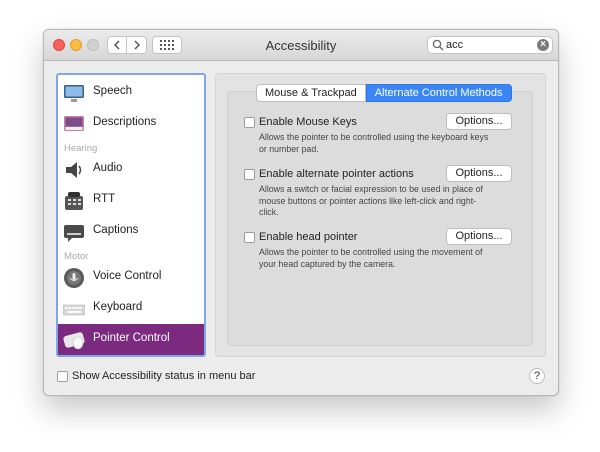 The width and height of the screenshot is (600, 452). Describe the element at coordinates (131, 200) in the screenshot. I see `sidebar-item-rtt: RTT` at that location.